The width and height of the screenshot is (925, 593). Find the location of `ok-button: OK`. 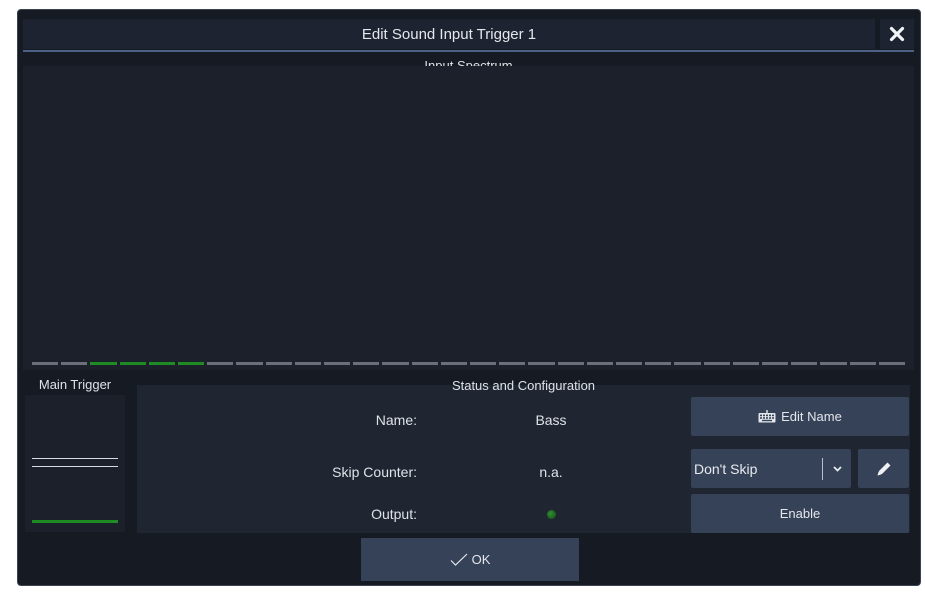

ok-button: OK is located at coordinates (470, 559).